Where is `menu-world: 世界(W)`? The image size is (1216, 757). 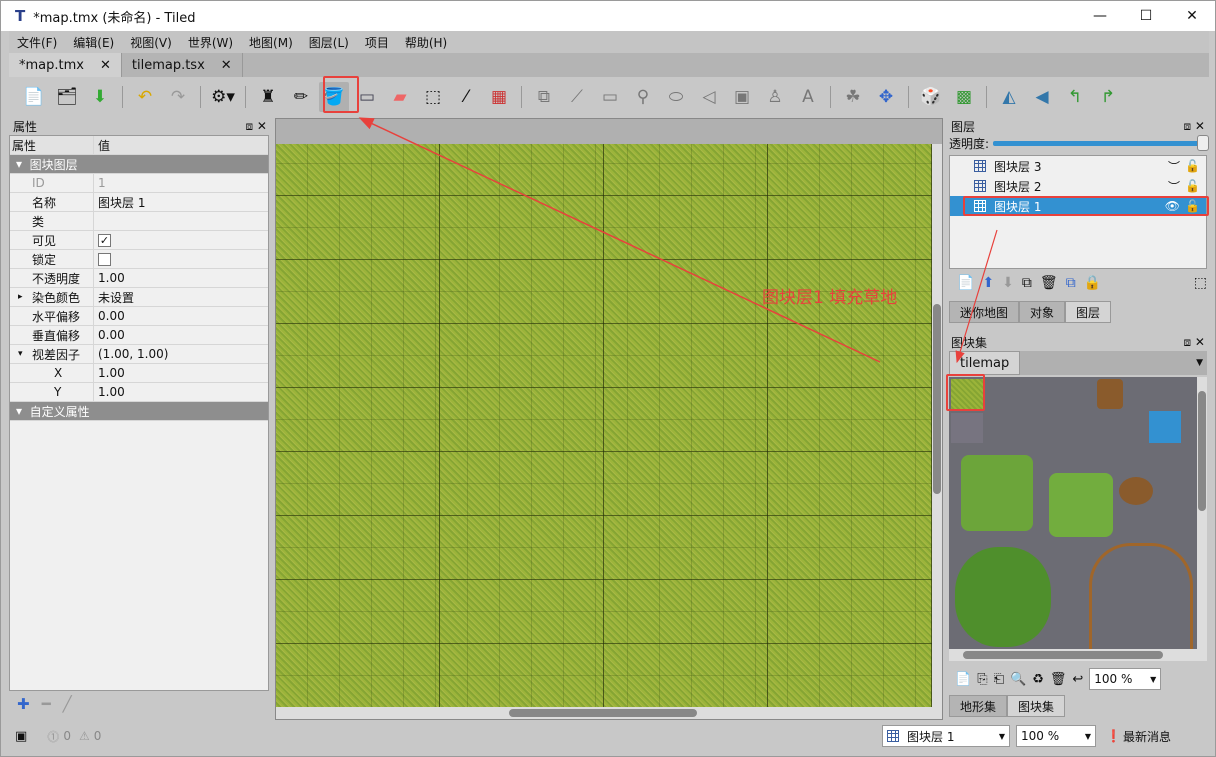 menu-world: 世界(W) is located at coordinates (210, 42).